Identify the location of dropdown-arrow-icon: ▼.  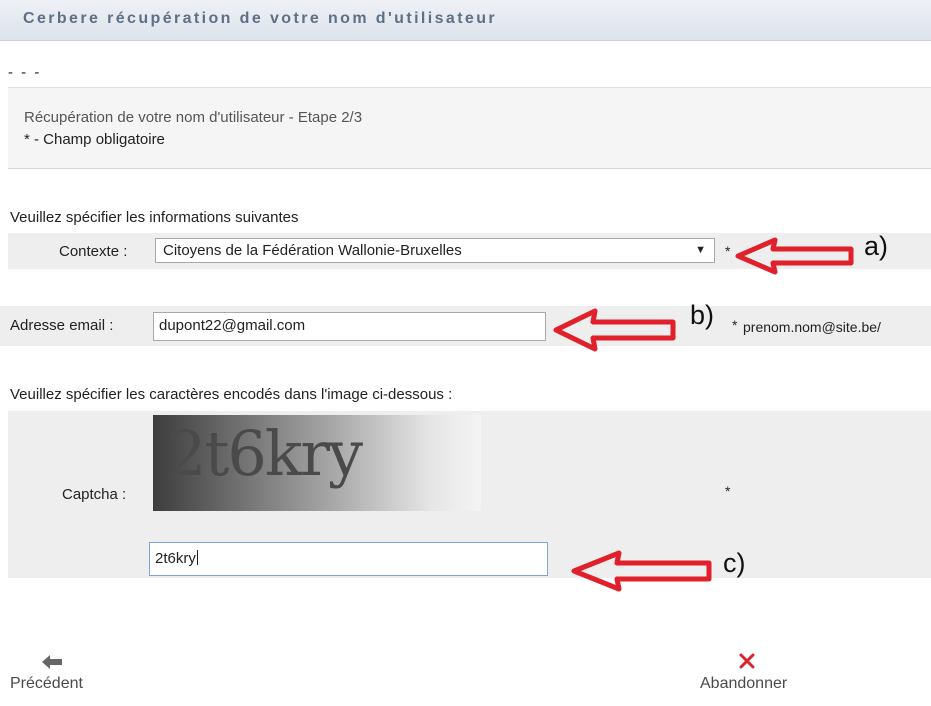
(700, 250).